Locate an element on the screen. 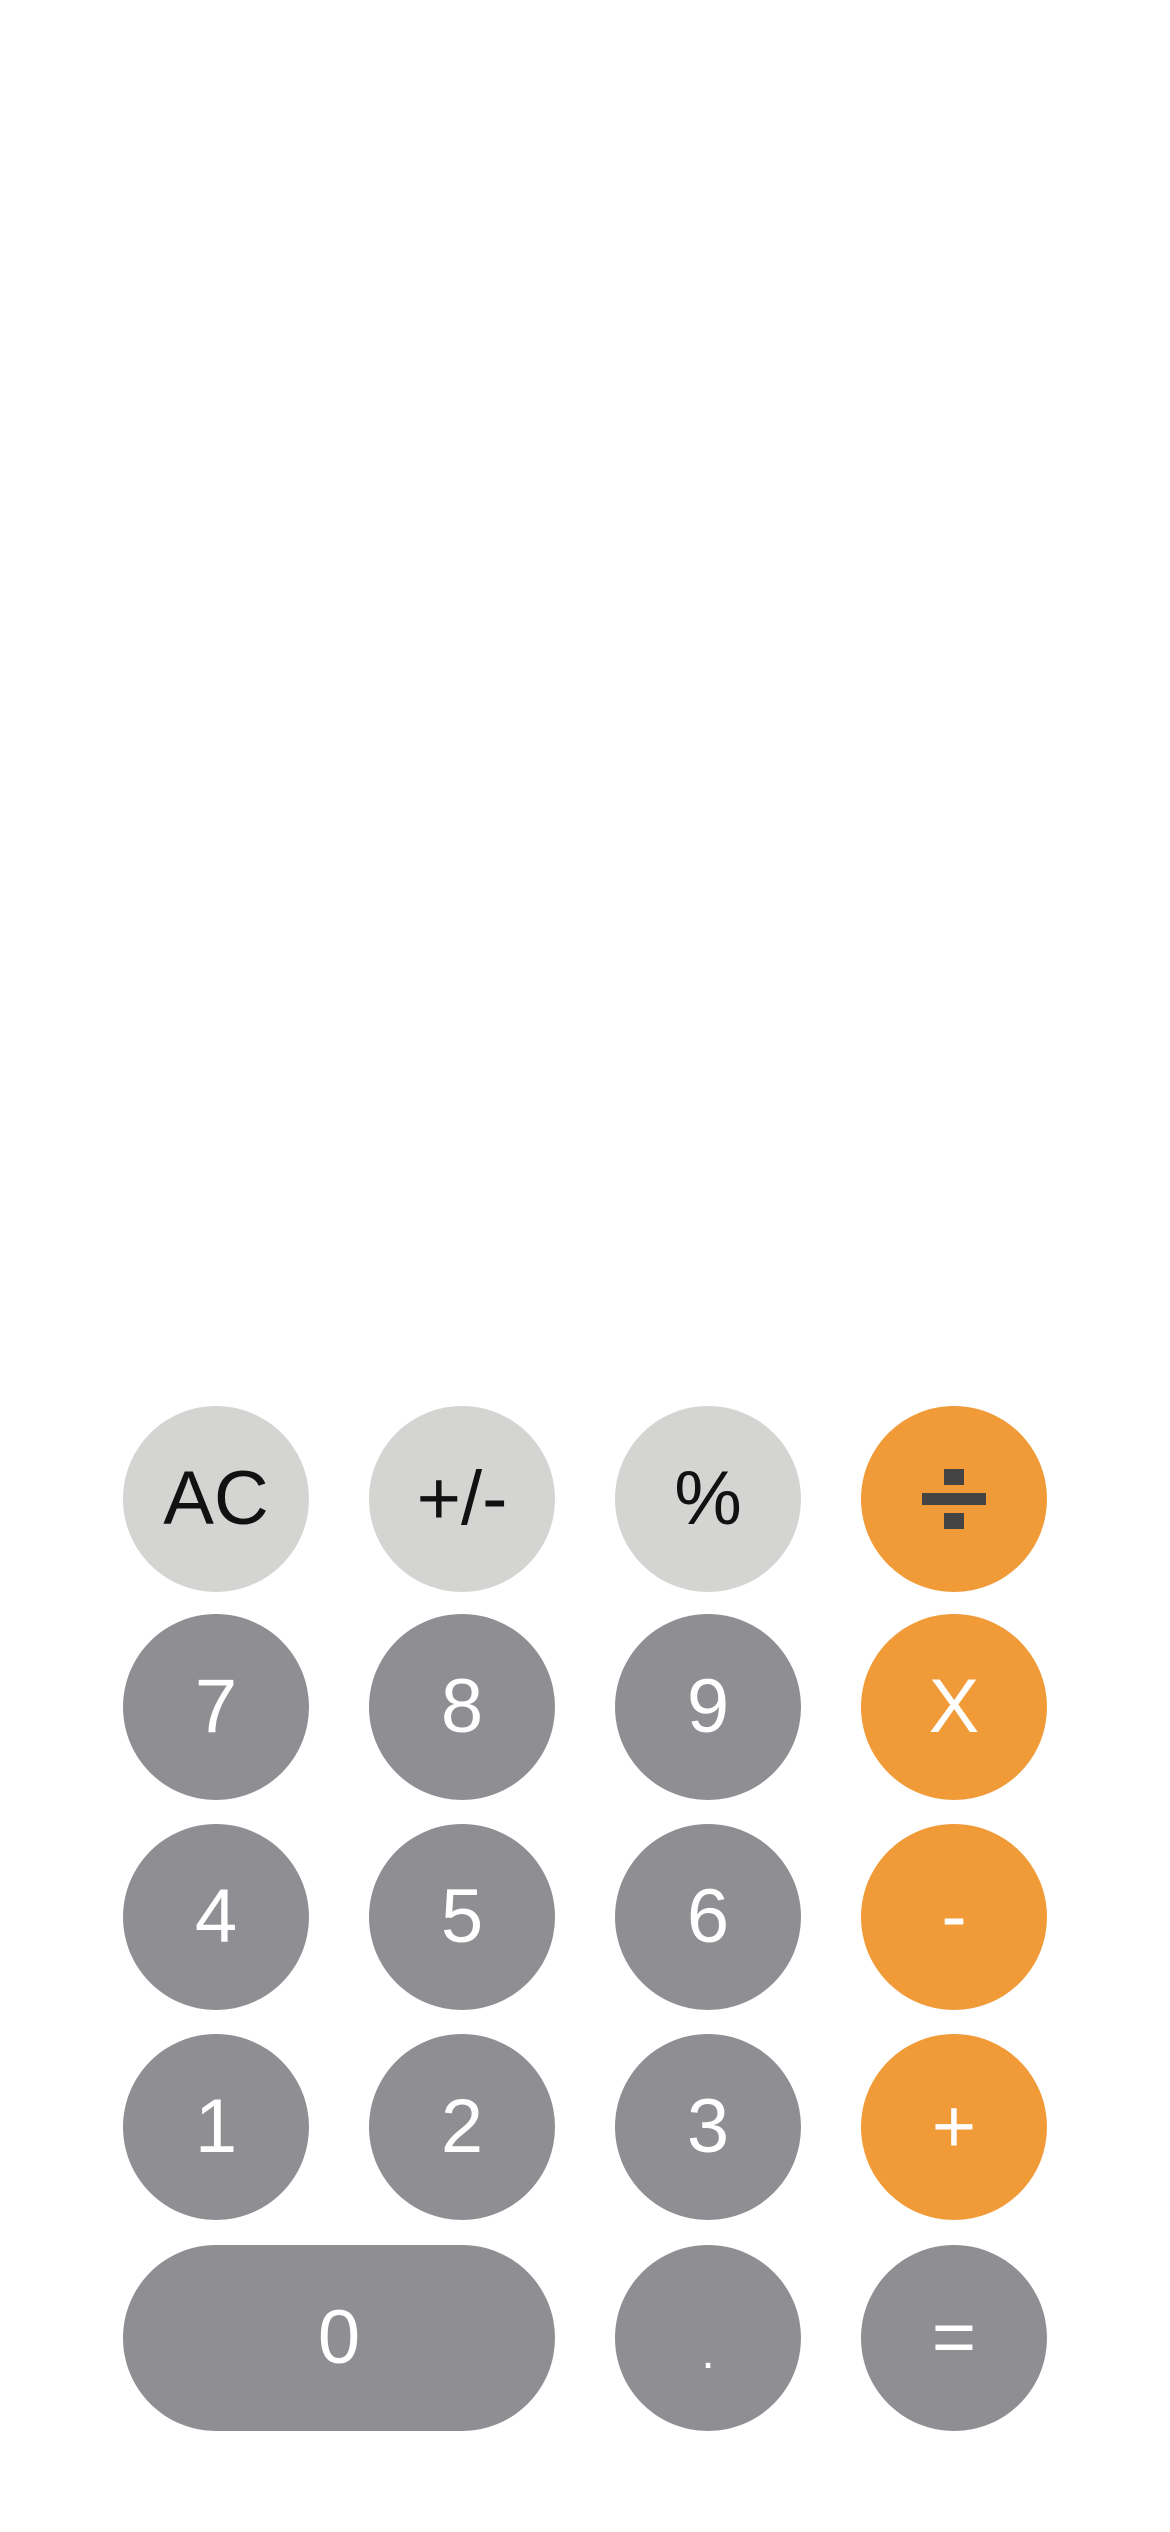  multiply-button: X is located at coordinates (954, 1707).